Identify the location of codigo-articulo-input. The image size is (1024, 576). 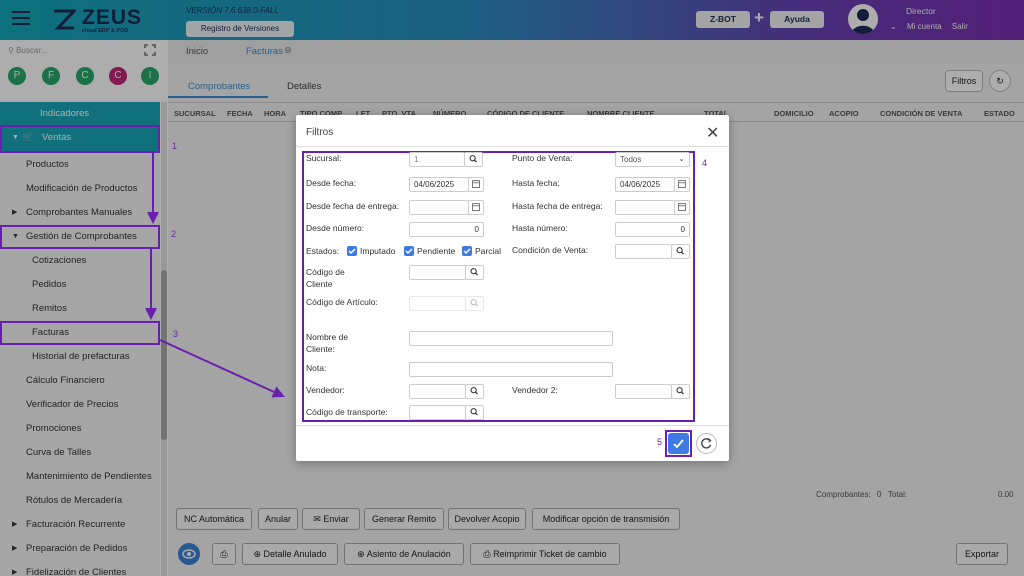
(437, 303).